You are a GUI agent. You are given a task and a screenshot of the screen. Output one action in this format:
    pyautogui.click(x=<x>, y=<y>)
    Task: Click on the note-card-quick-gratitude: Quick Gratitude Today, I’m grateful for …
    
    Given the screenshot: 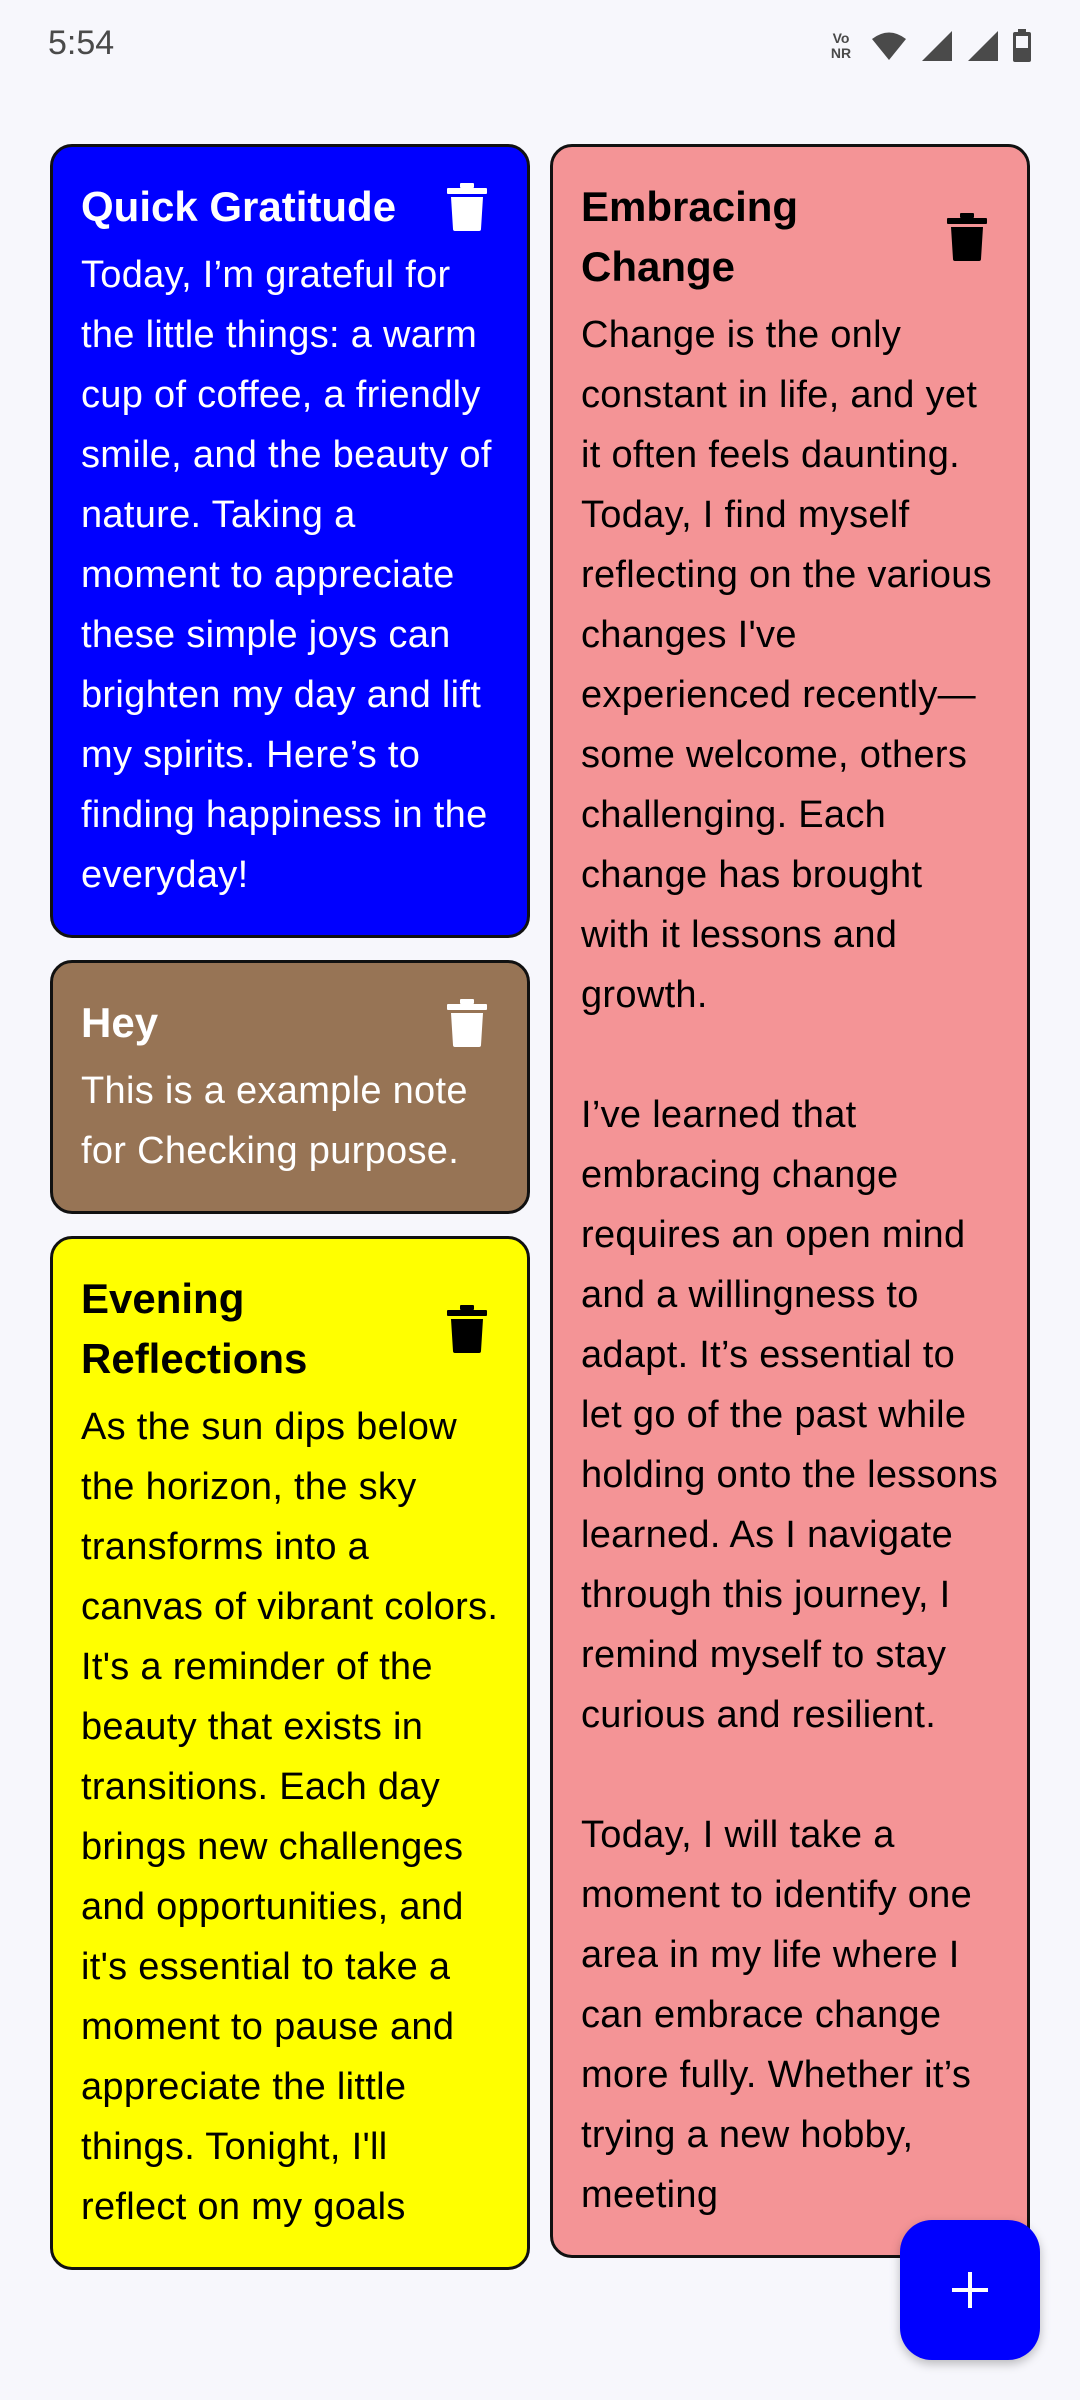 What is the action you would take?
    pyautogui.click(x=290, y=541)
    